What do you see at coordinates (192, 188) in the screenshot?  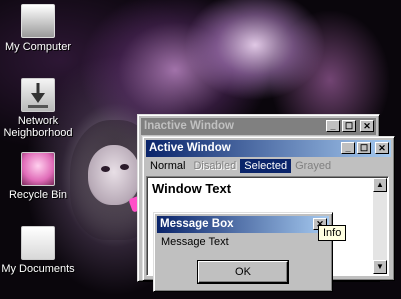 I see `window-text: Window Text` at bounding box center [192, 188].